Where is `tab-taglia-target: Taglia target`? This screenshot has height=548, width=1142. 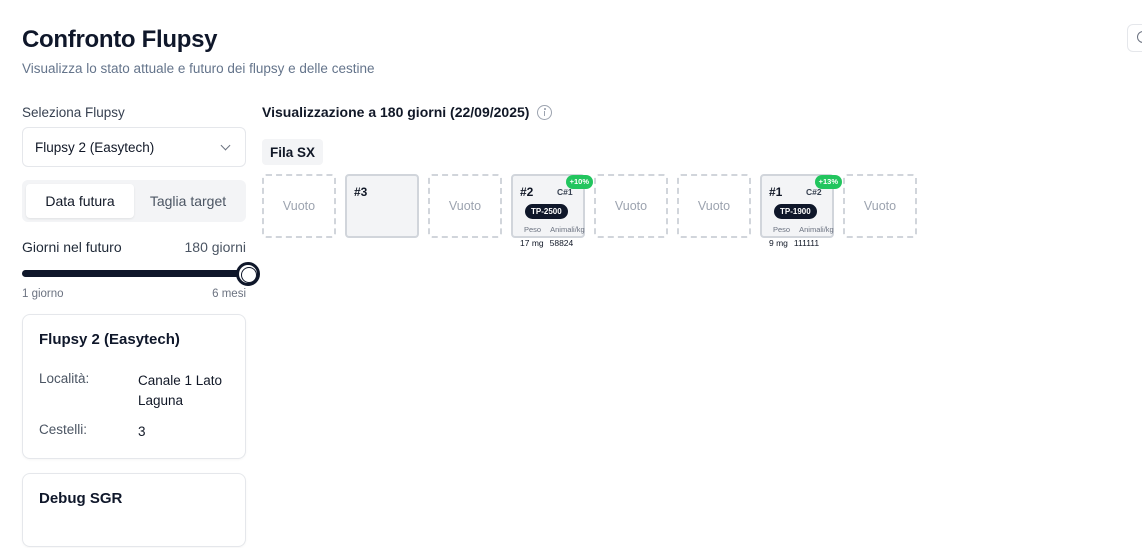 tab-taglia-target: Taglia target is located at coordinates (188, 201).